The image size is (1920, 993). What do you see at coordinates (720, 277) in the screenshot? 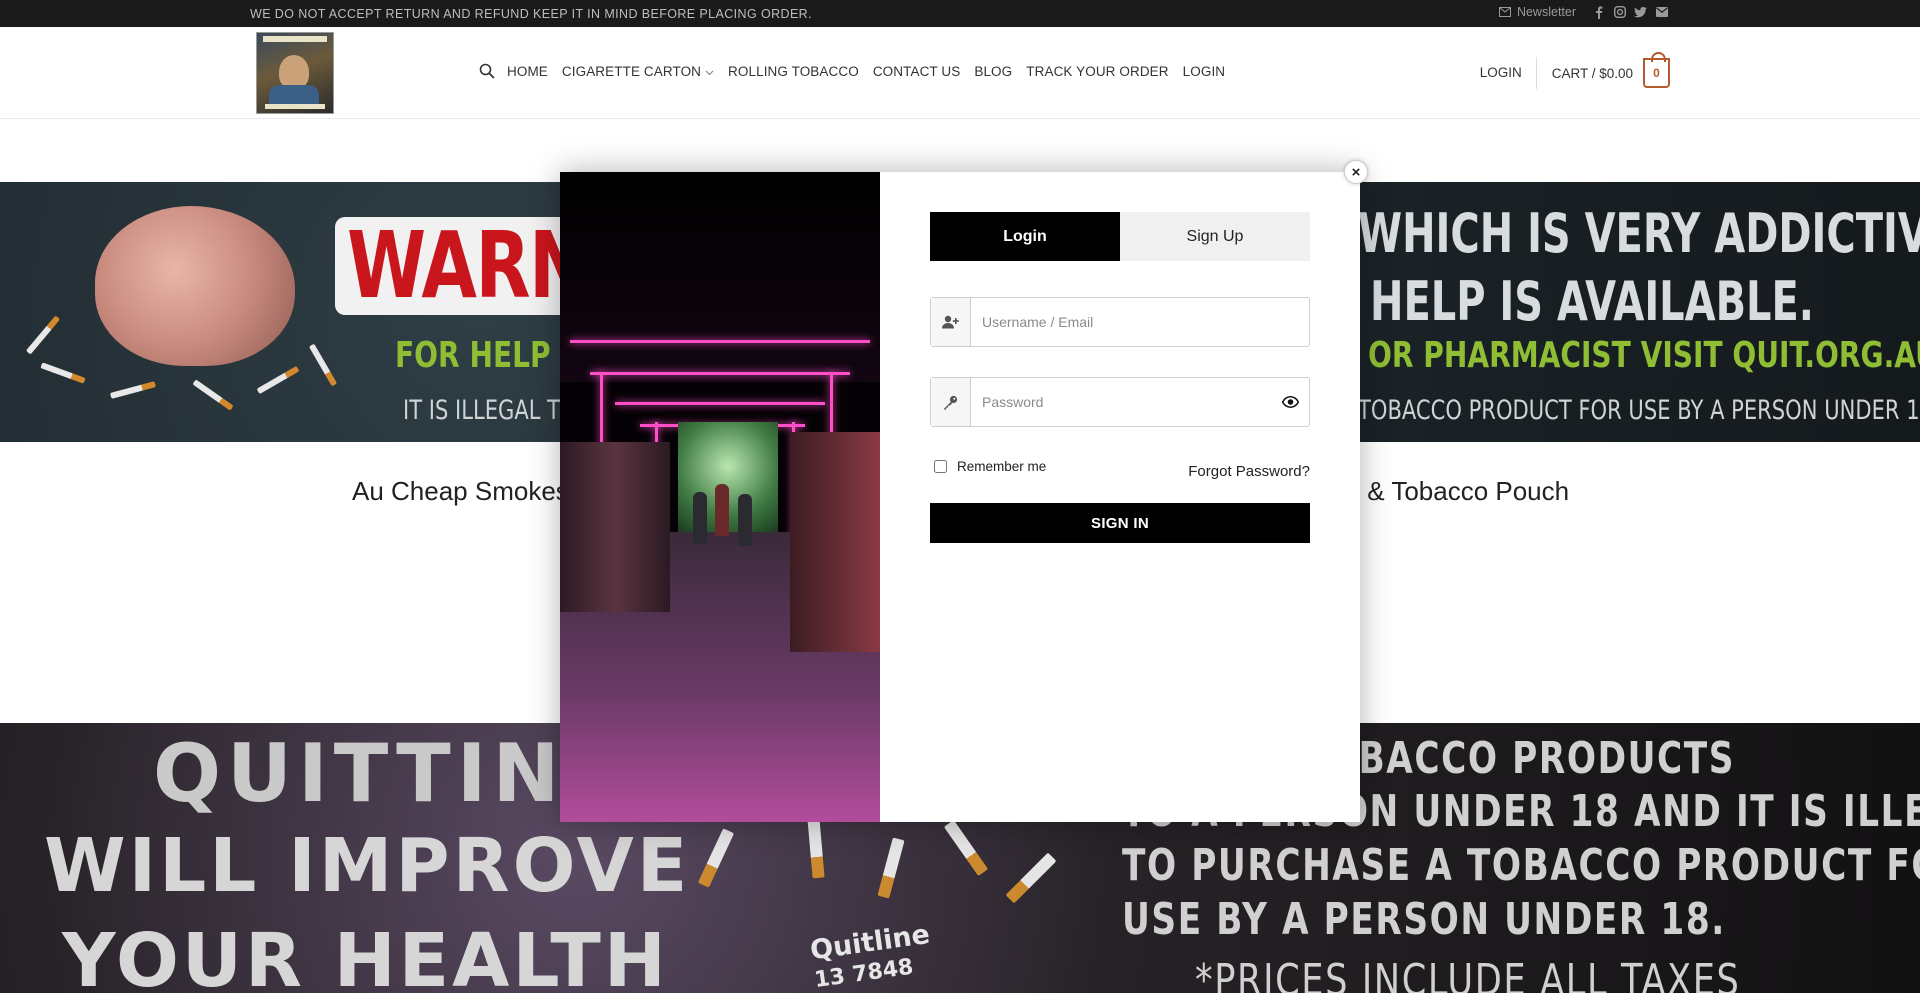
I see `image-ceiling` at bounding box center [720, 277].